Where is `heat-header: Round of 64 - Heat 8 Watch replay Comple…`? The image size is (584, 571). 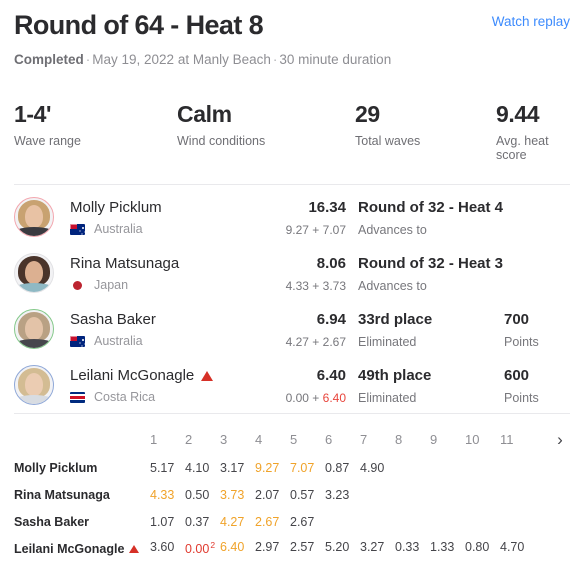
heat-header: Round of 64 - Heat 8 Watch replay Comple… is located at coordinates (292, 34).